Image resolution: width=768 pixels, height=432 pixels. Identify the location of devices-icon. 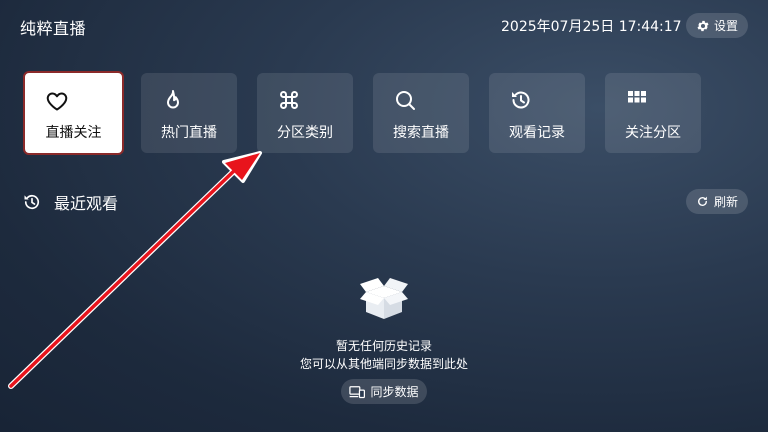
(357, 391).